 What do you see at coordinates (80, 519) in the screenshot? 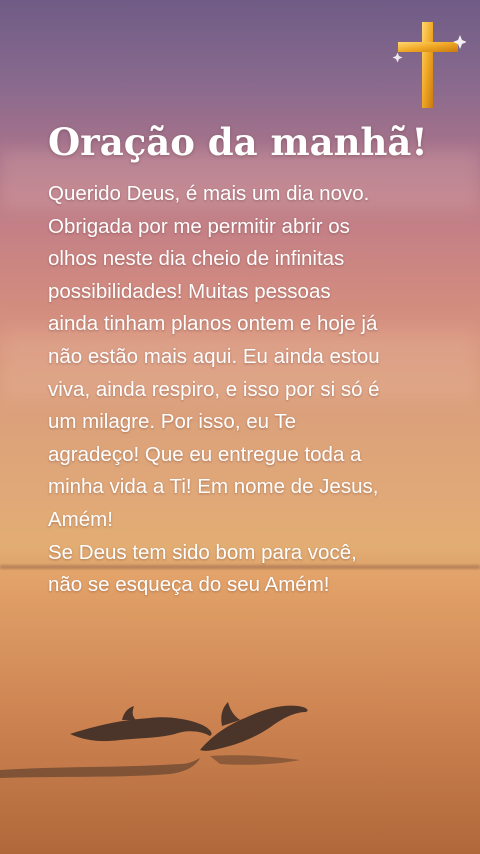
I see `prayer-line: Amém!` at bounding box center [80, 519].